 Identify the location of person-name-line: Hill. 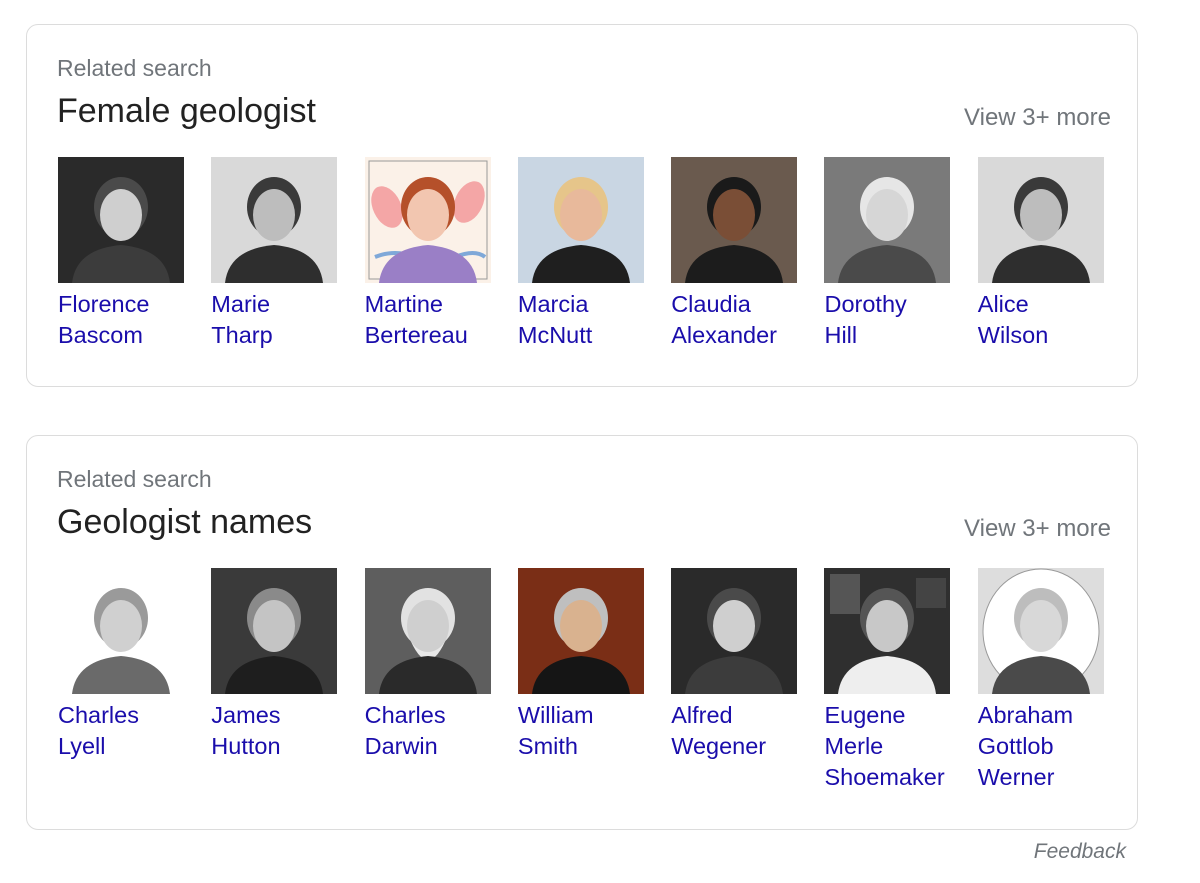
(841, 335).